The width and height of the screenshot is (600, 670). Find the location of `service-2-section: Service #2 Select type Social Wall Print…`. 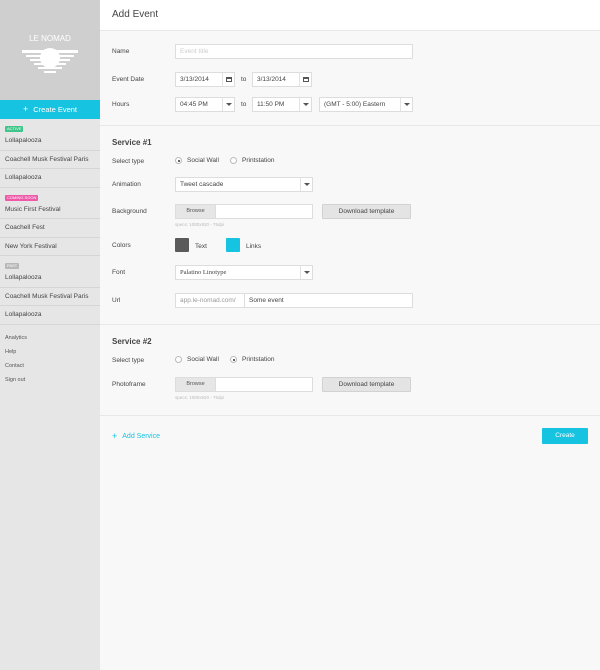

service-2-section: Service #2 Select type Social Wall Print… is located at coordinates (350, 370).